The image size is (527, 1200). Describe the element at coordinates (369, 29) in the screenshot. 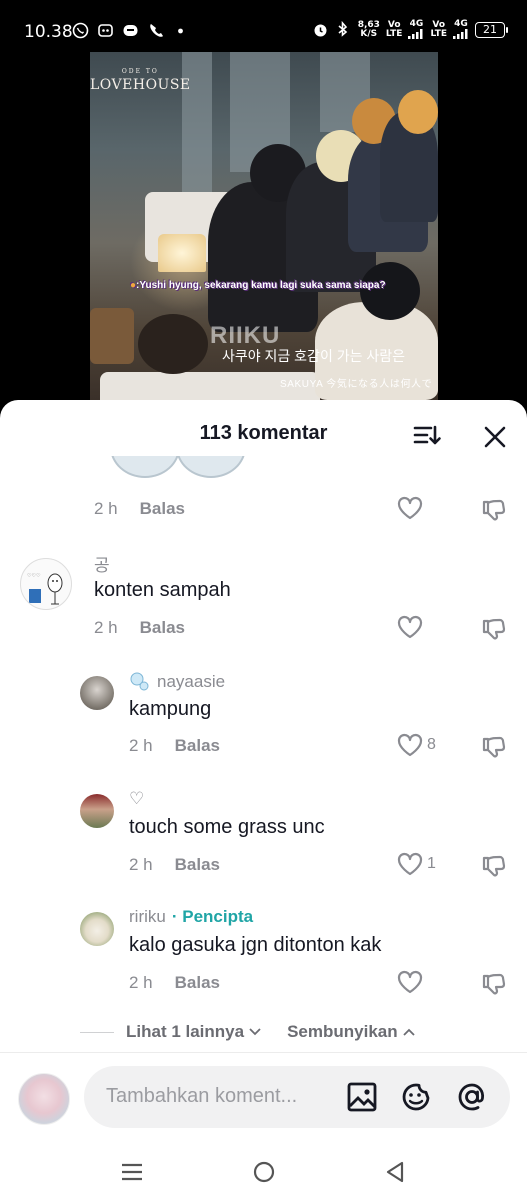

I see `net-speed: 8,63 K/S` at that location.